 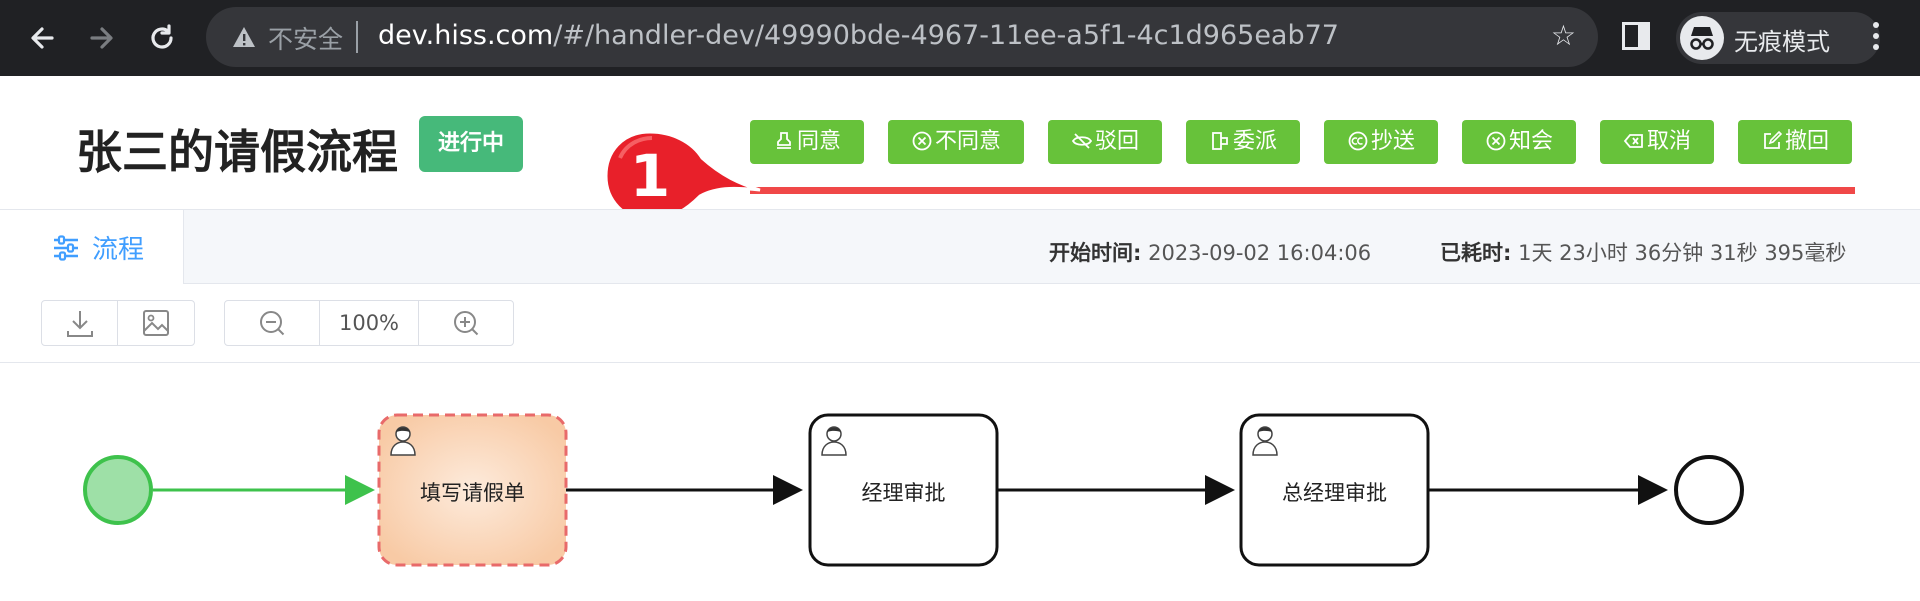 I want to click on zoom-out-icon, so click(x=272, y=323).